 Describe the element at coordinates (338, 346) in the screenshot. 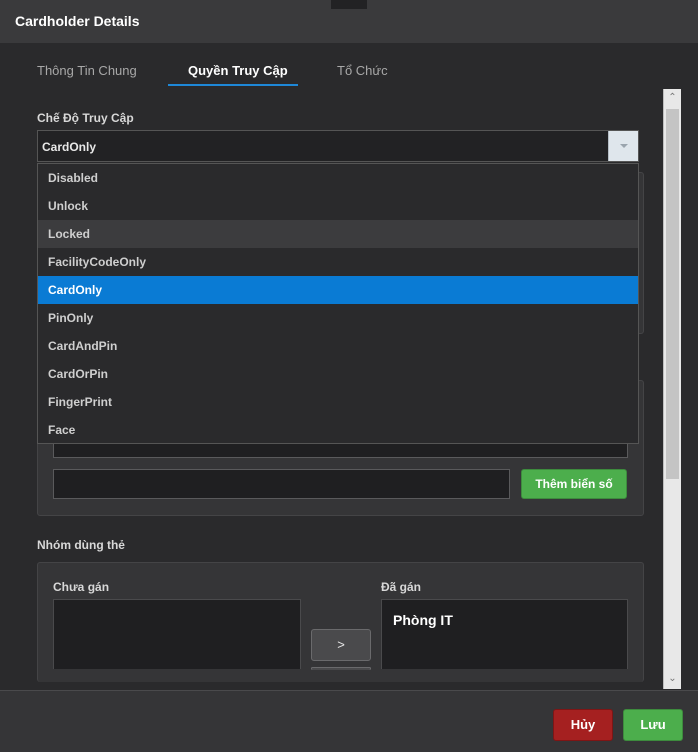

I see `dropdown-option-cardandpin: CardAndPin` at that location.